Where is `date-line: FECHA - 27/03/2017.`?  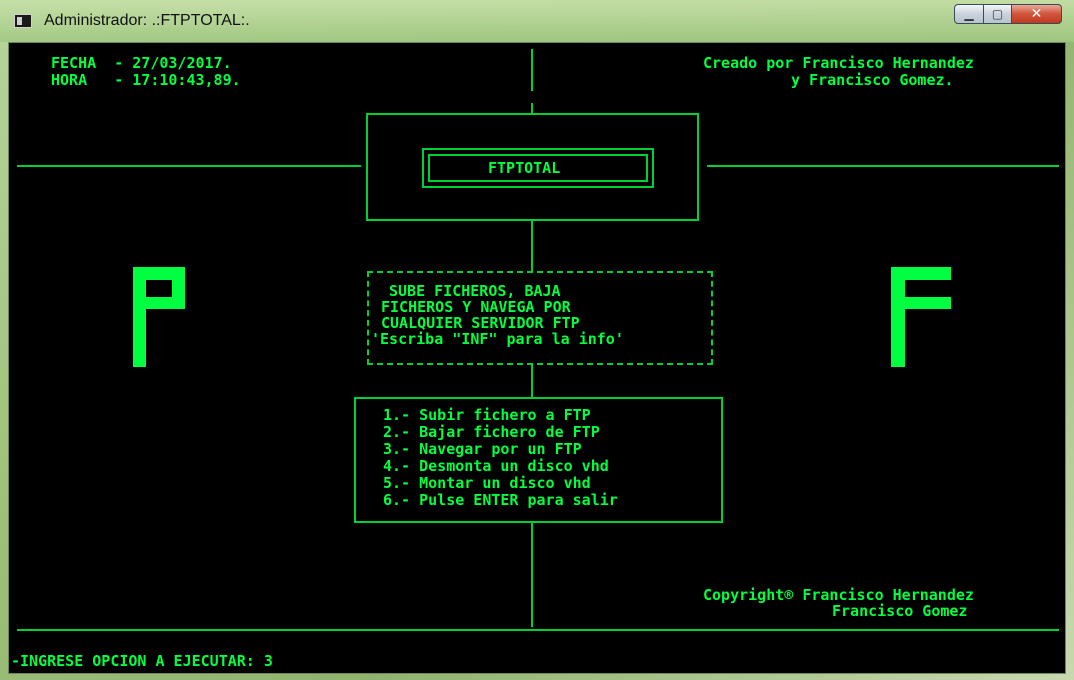
date-line: FECHA - 27/03/2017. is located at coordinates (141, 63).